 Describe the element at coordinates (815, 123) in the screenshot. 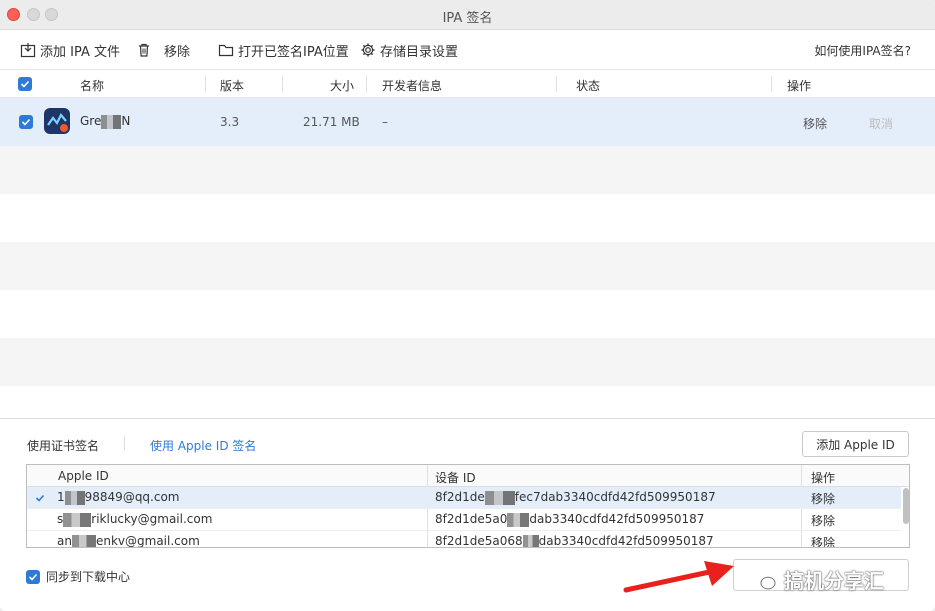

I see `row-remove-link: 移除` at that location.